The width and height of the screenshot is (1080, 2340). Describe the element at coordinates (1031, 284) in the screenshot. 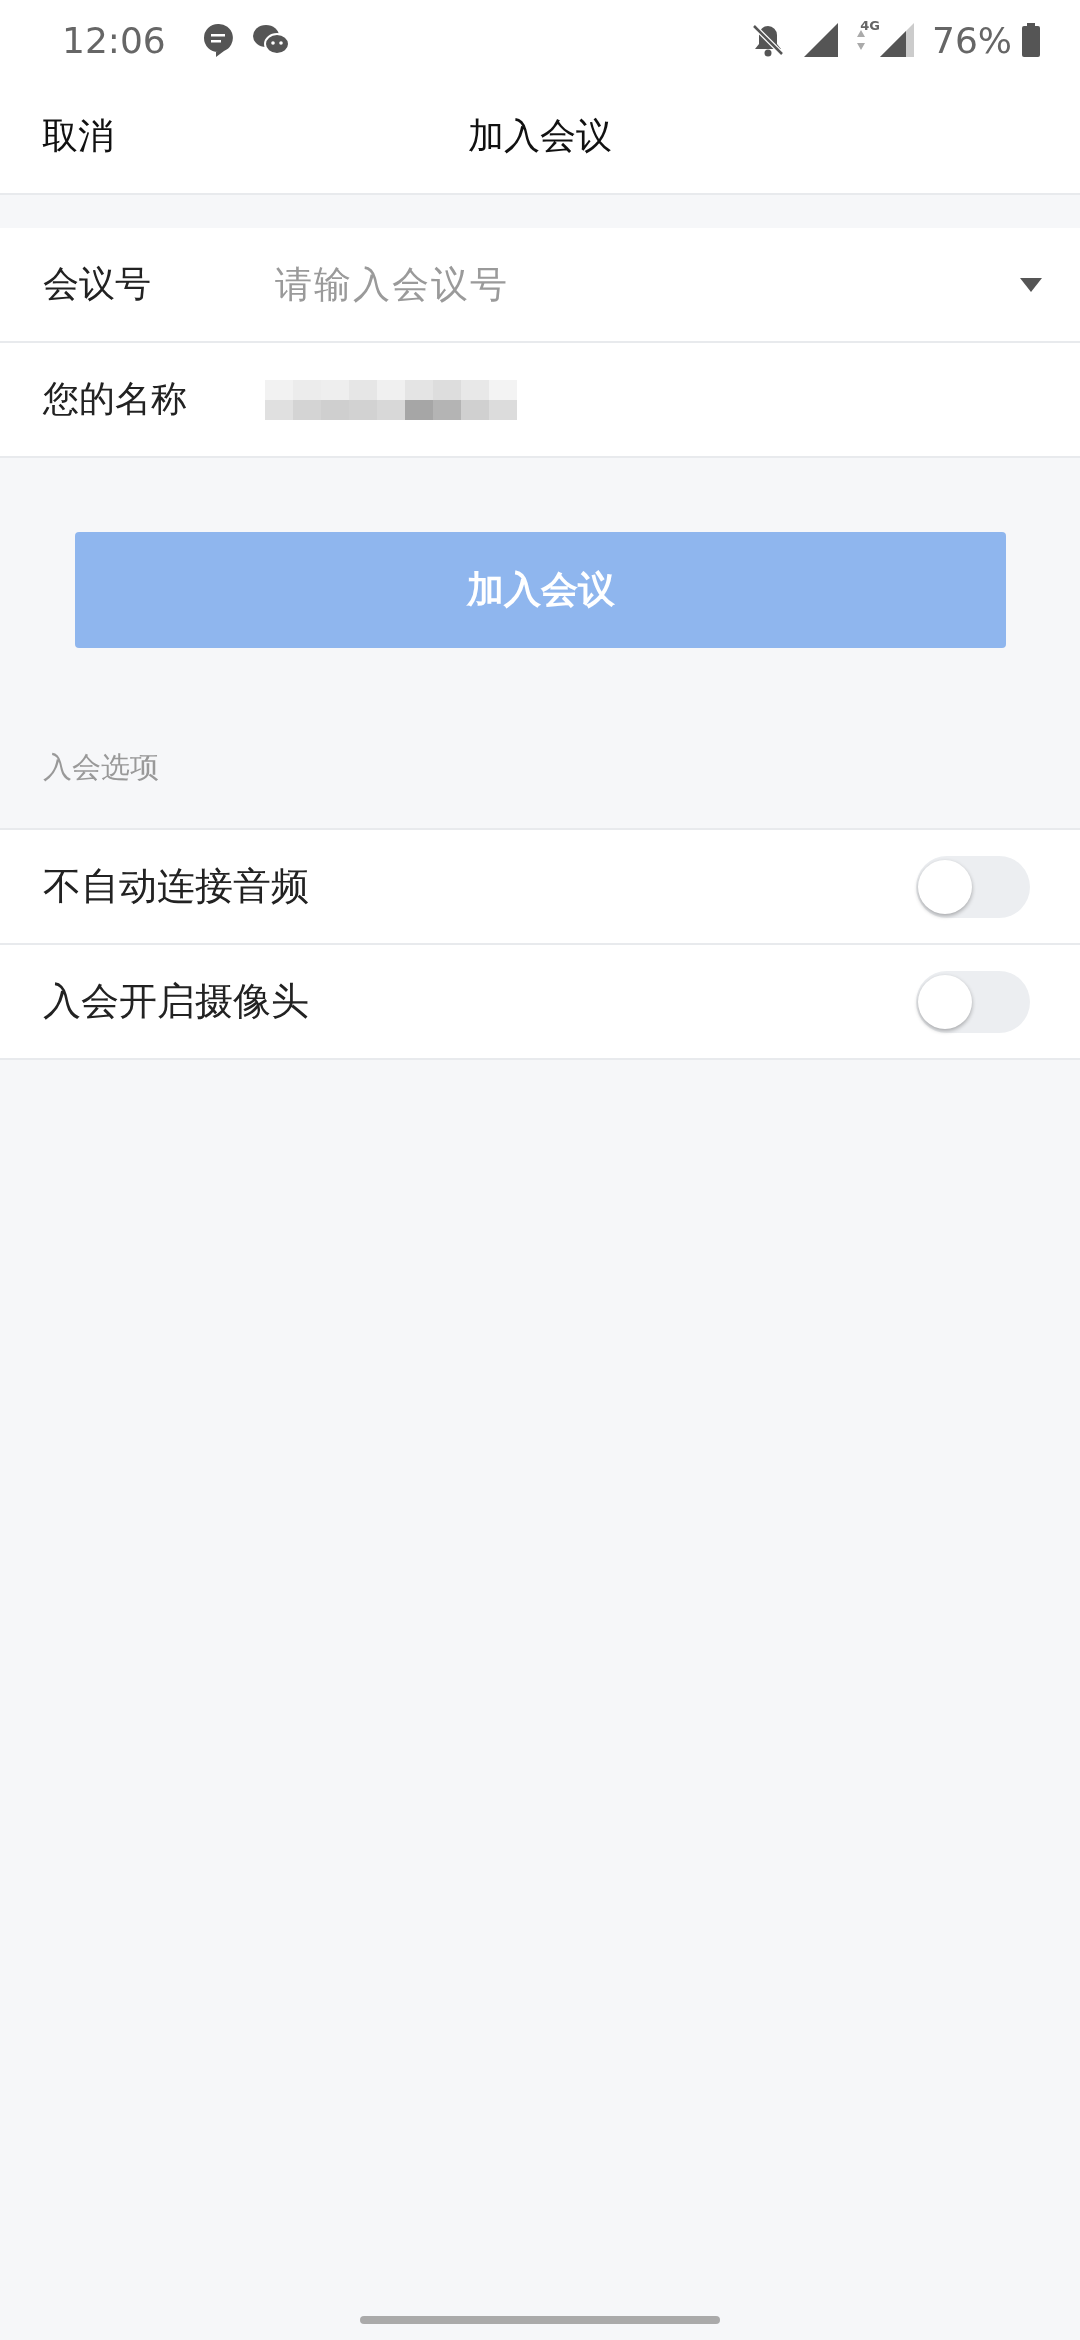

I see `dropdown-caret-icon` at that location.